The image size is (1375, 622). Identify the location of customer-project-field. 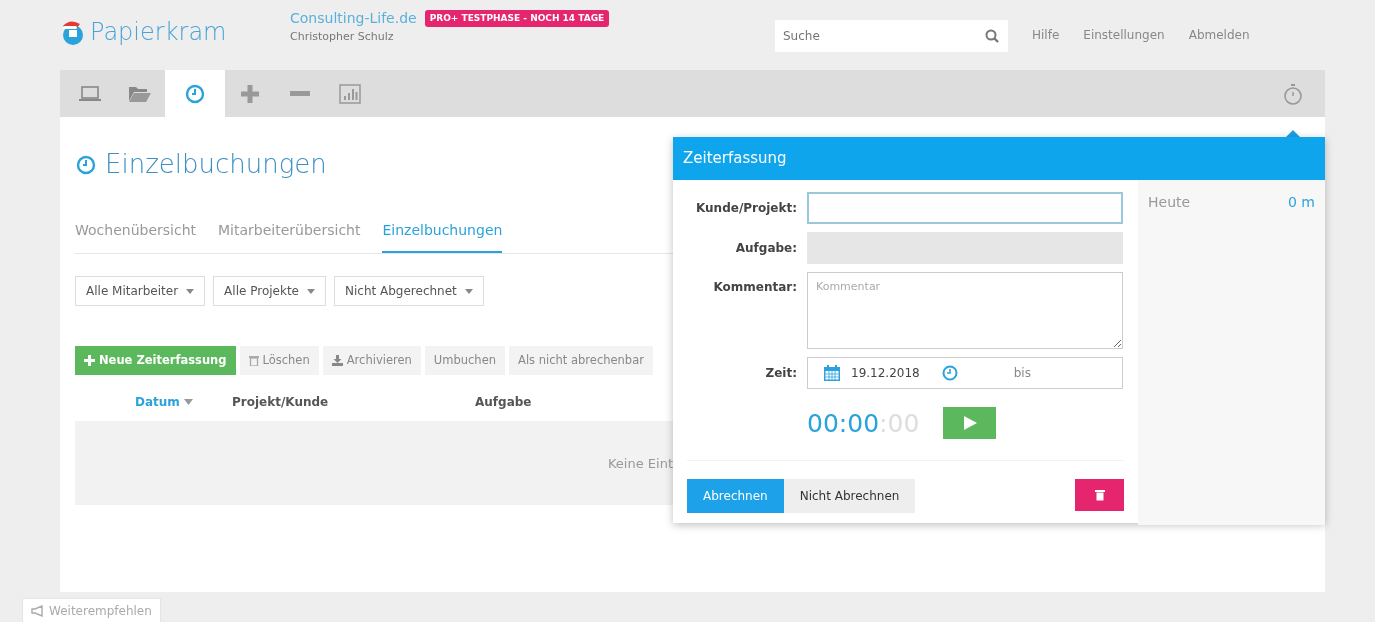
(965, 207).